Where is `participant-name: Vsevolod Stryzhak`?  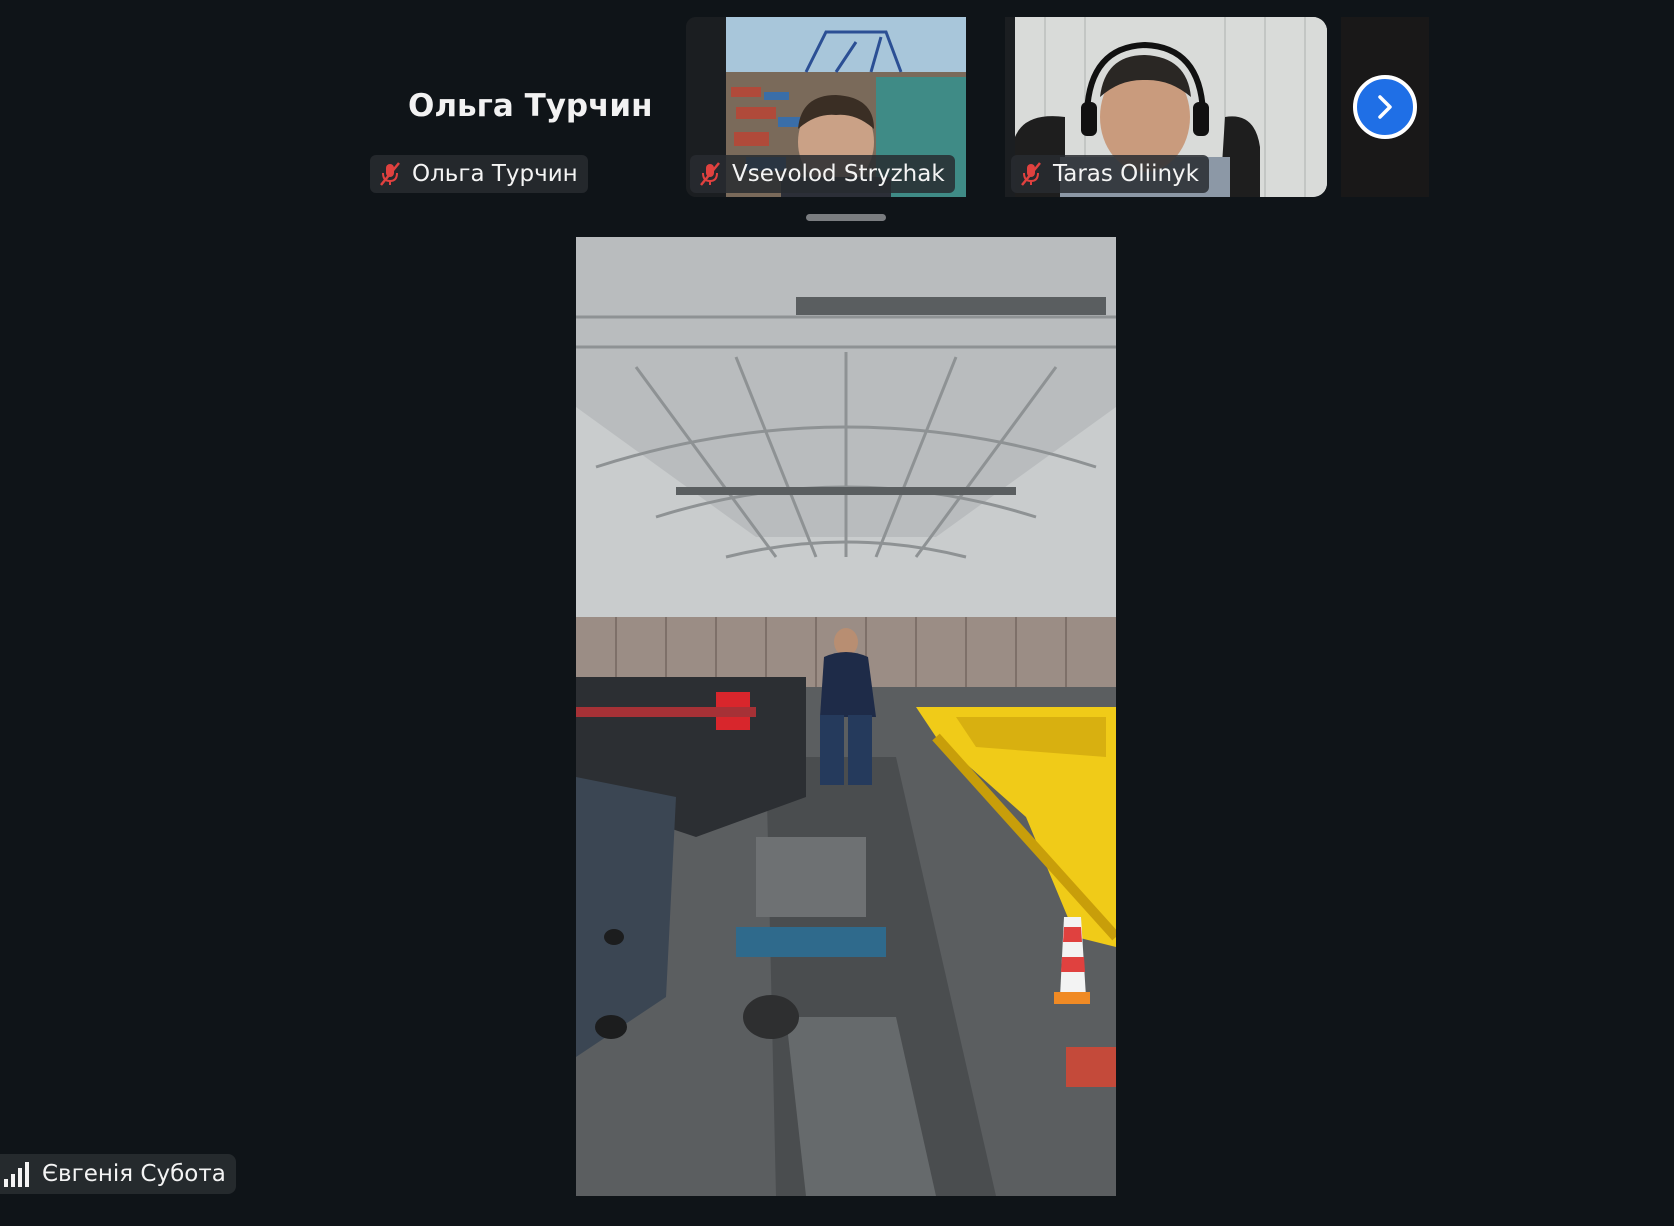 participant-name: Vsevolod Stryzhak is located at coordinates (838, 174).